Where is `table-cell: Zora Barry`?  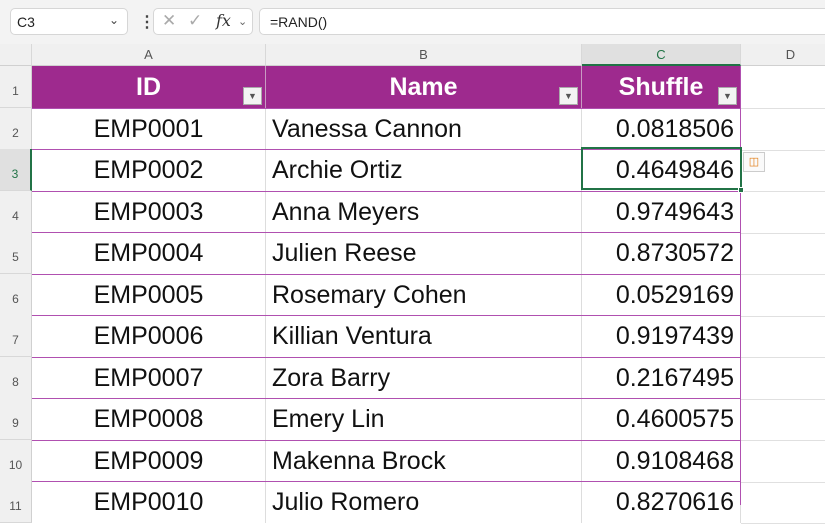 table-cell: Zora Barry is located at coordinates (424, 378).